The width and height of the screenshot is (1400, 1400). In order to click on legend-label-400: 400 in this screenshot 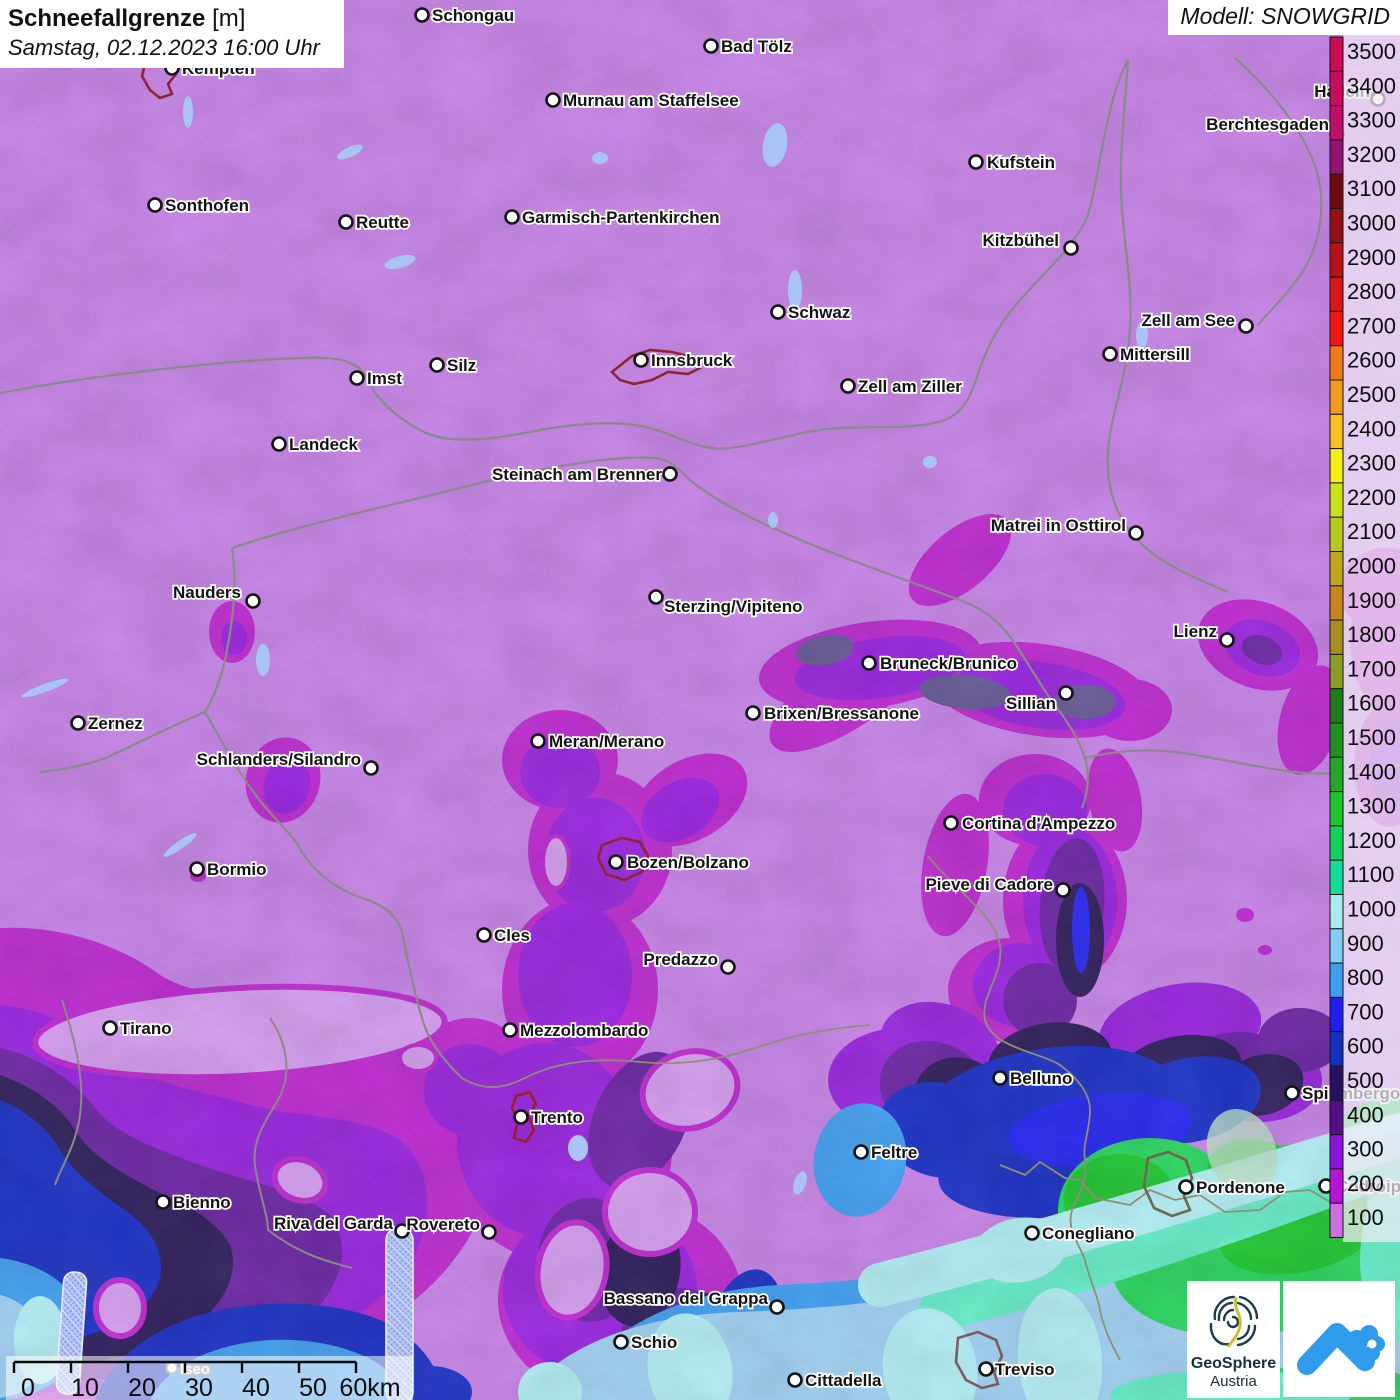, I will do `click(1365, 1114)`.